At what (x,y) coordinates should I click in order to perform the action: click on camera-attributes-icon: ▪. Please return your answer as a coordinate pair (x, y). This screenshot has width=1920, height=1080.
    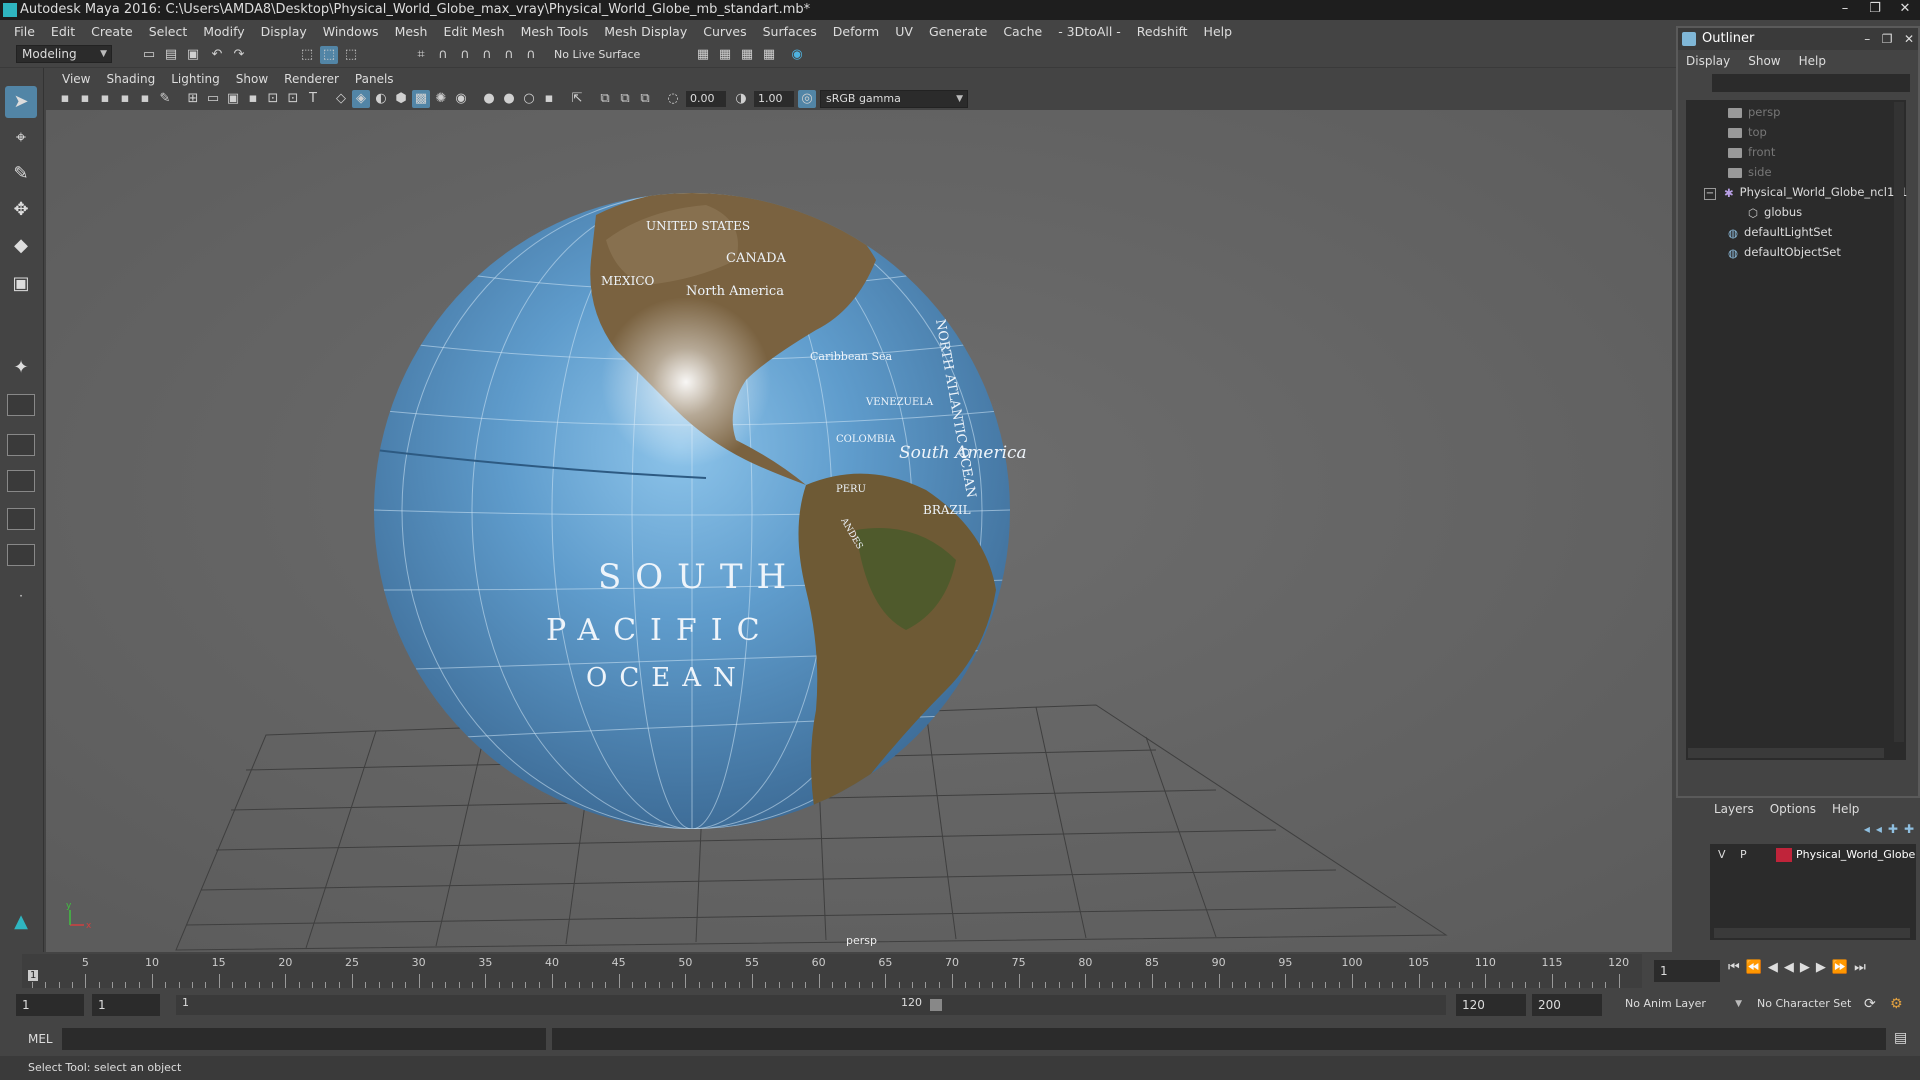
    Looking at the image, I should click on (85, 99).